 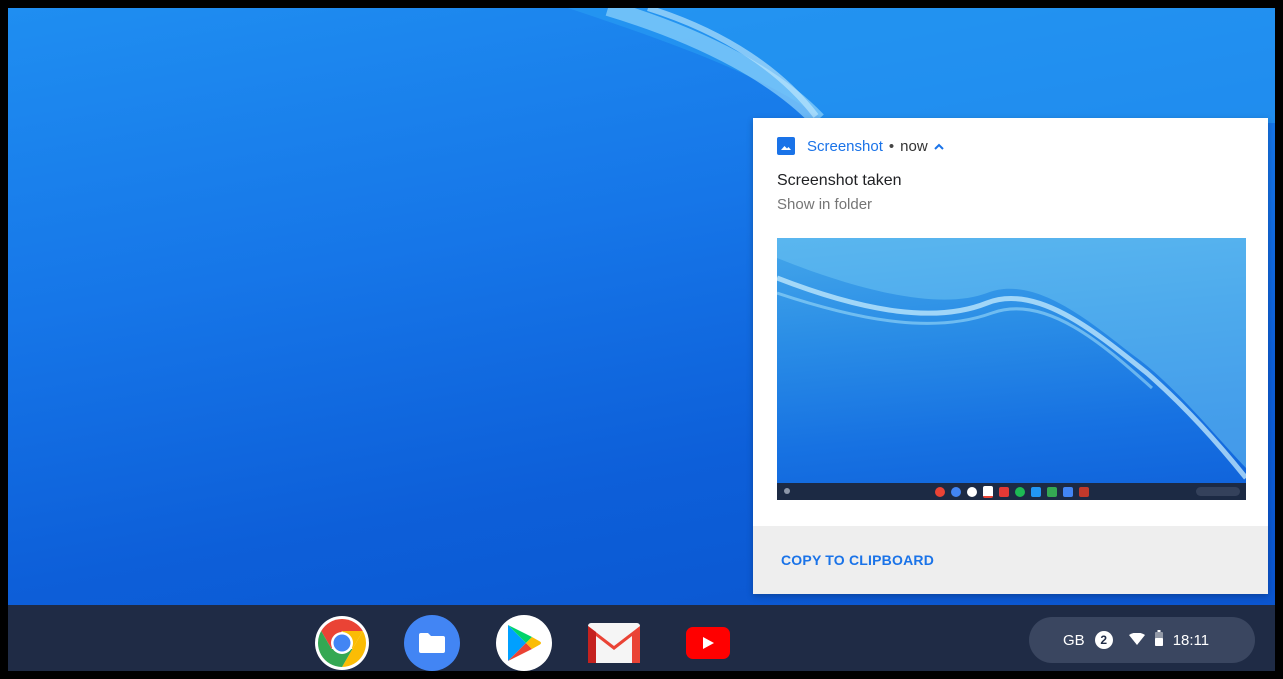 What do you see at coordinates (939, 491) in the screenshot?
I see `preview-chrome-icon` at bounding box center [939, 491].